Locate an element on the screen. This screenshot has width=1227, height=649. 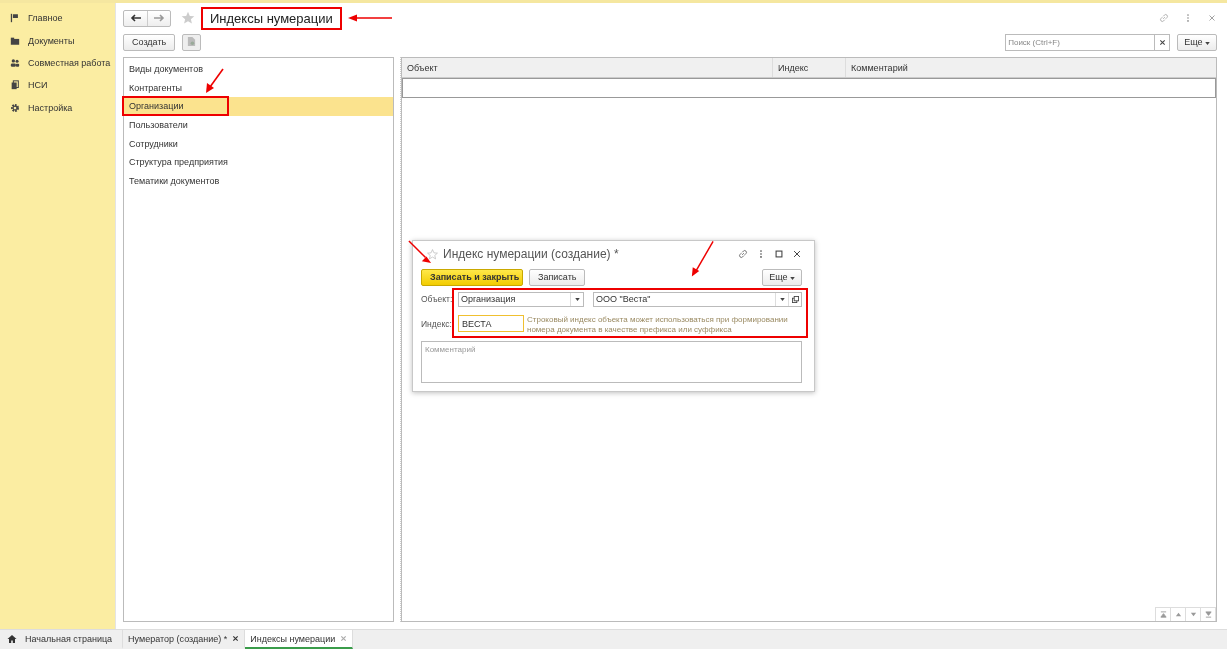
right-arrow-icon is located at coordinates (159, 18).